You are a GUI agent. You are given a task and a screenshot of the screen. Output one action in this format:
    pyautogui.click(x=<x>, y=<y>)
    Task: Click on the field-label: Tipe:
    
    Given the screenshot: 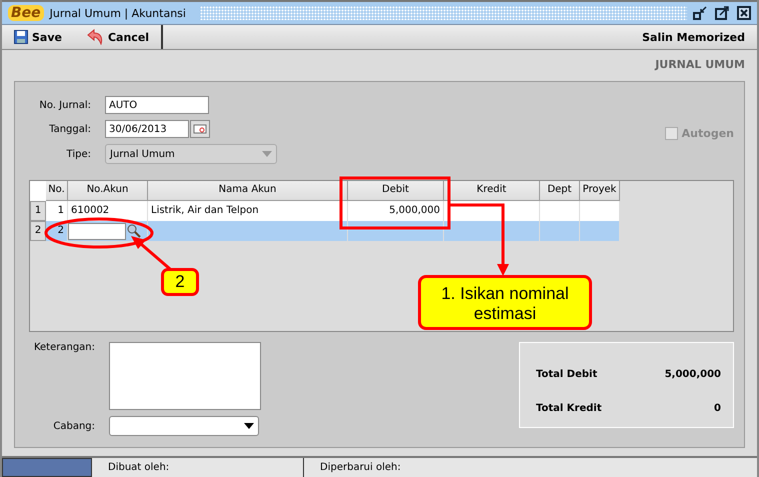 What is the action you would take?
    pyautogui.click(x=78, y=154)
    